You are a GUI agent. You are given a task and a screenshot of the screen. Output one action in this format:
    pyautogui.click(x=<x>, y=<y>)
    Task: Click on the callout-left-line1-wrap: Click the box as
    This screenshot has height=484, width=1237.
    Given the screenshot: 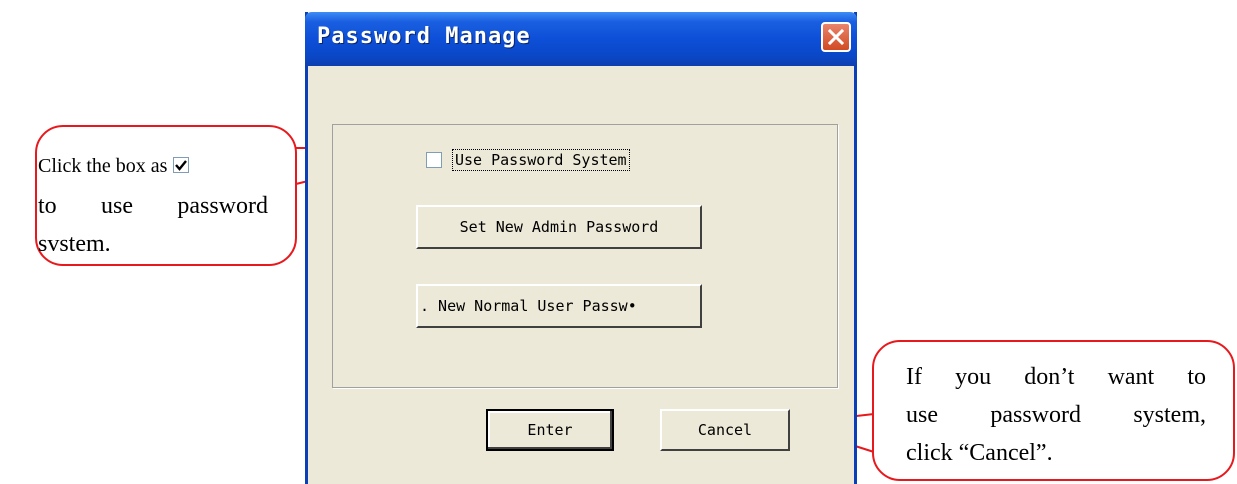 What is the action you would take?
    pyautogui.click(x=114, y=166)
    